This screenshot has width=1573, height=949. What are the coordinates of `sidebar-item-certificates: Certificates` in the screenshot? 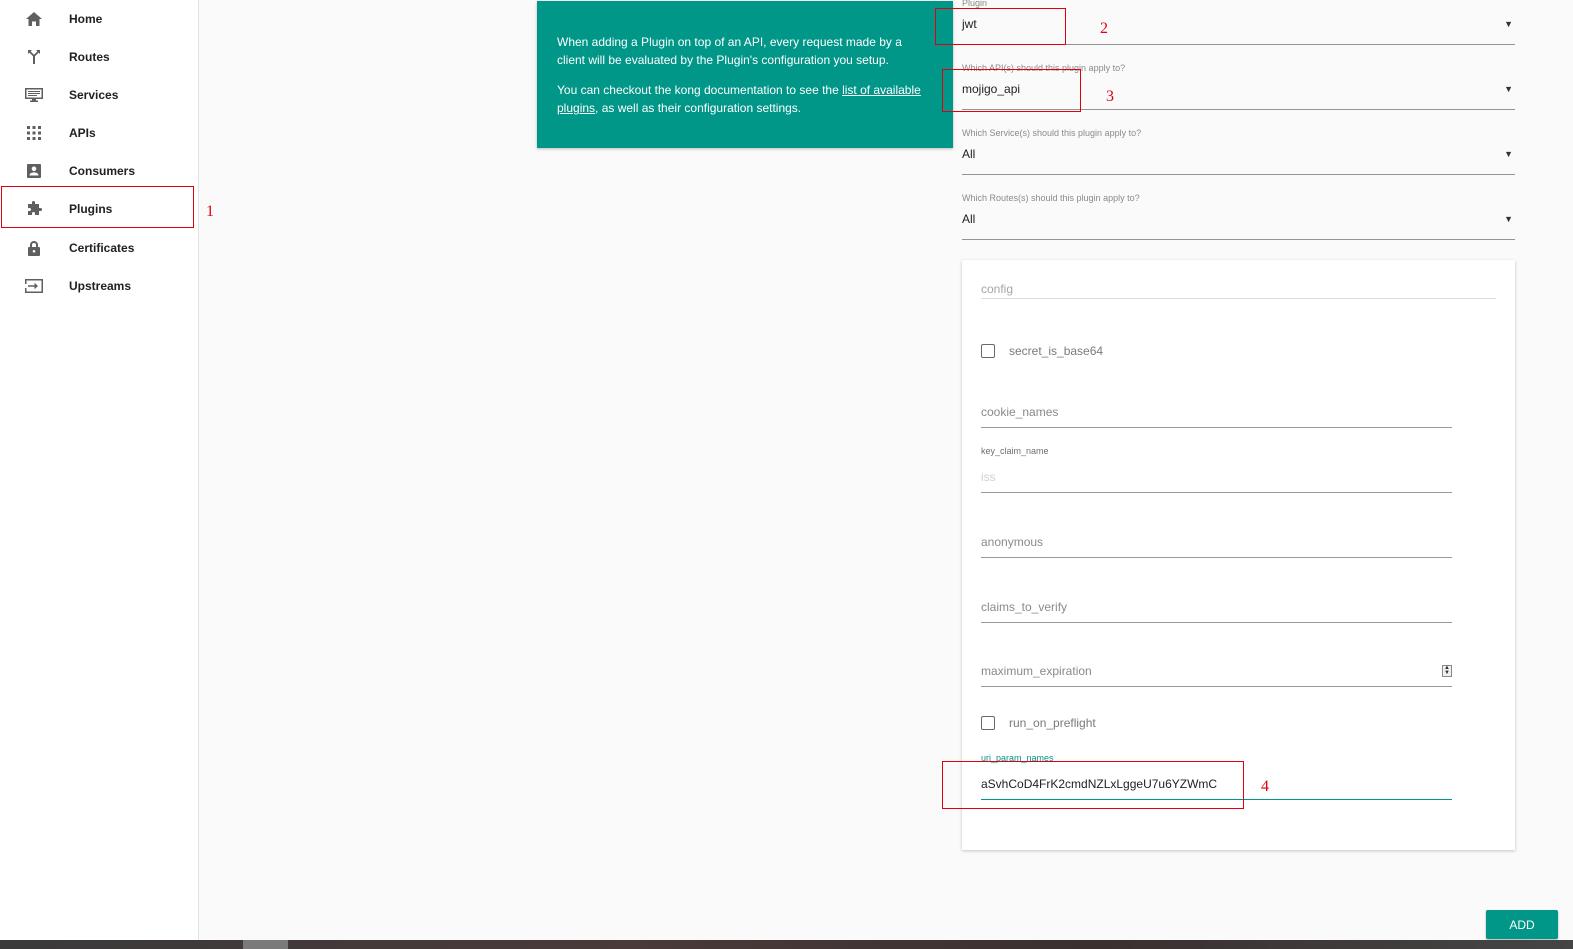 It's located at (99, 248).